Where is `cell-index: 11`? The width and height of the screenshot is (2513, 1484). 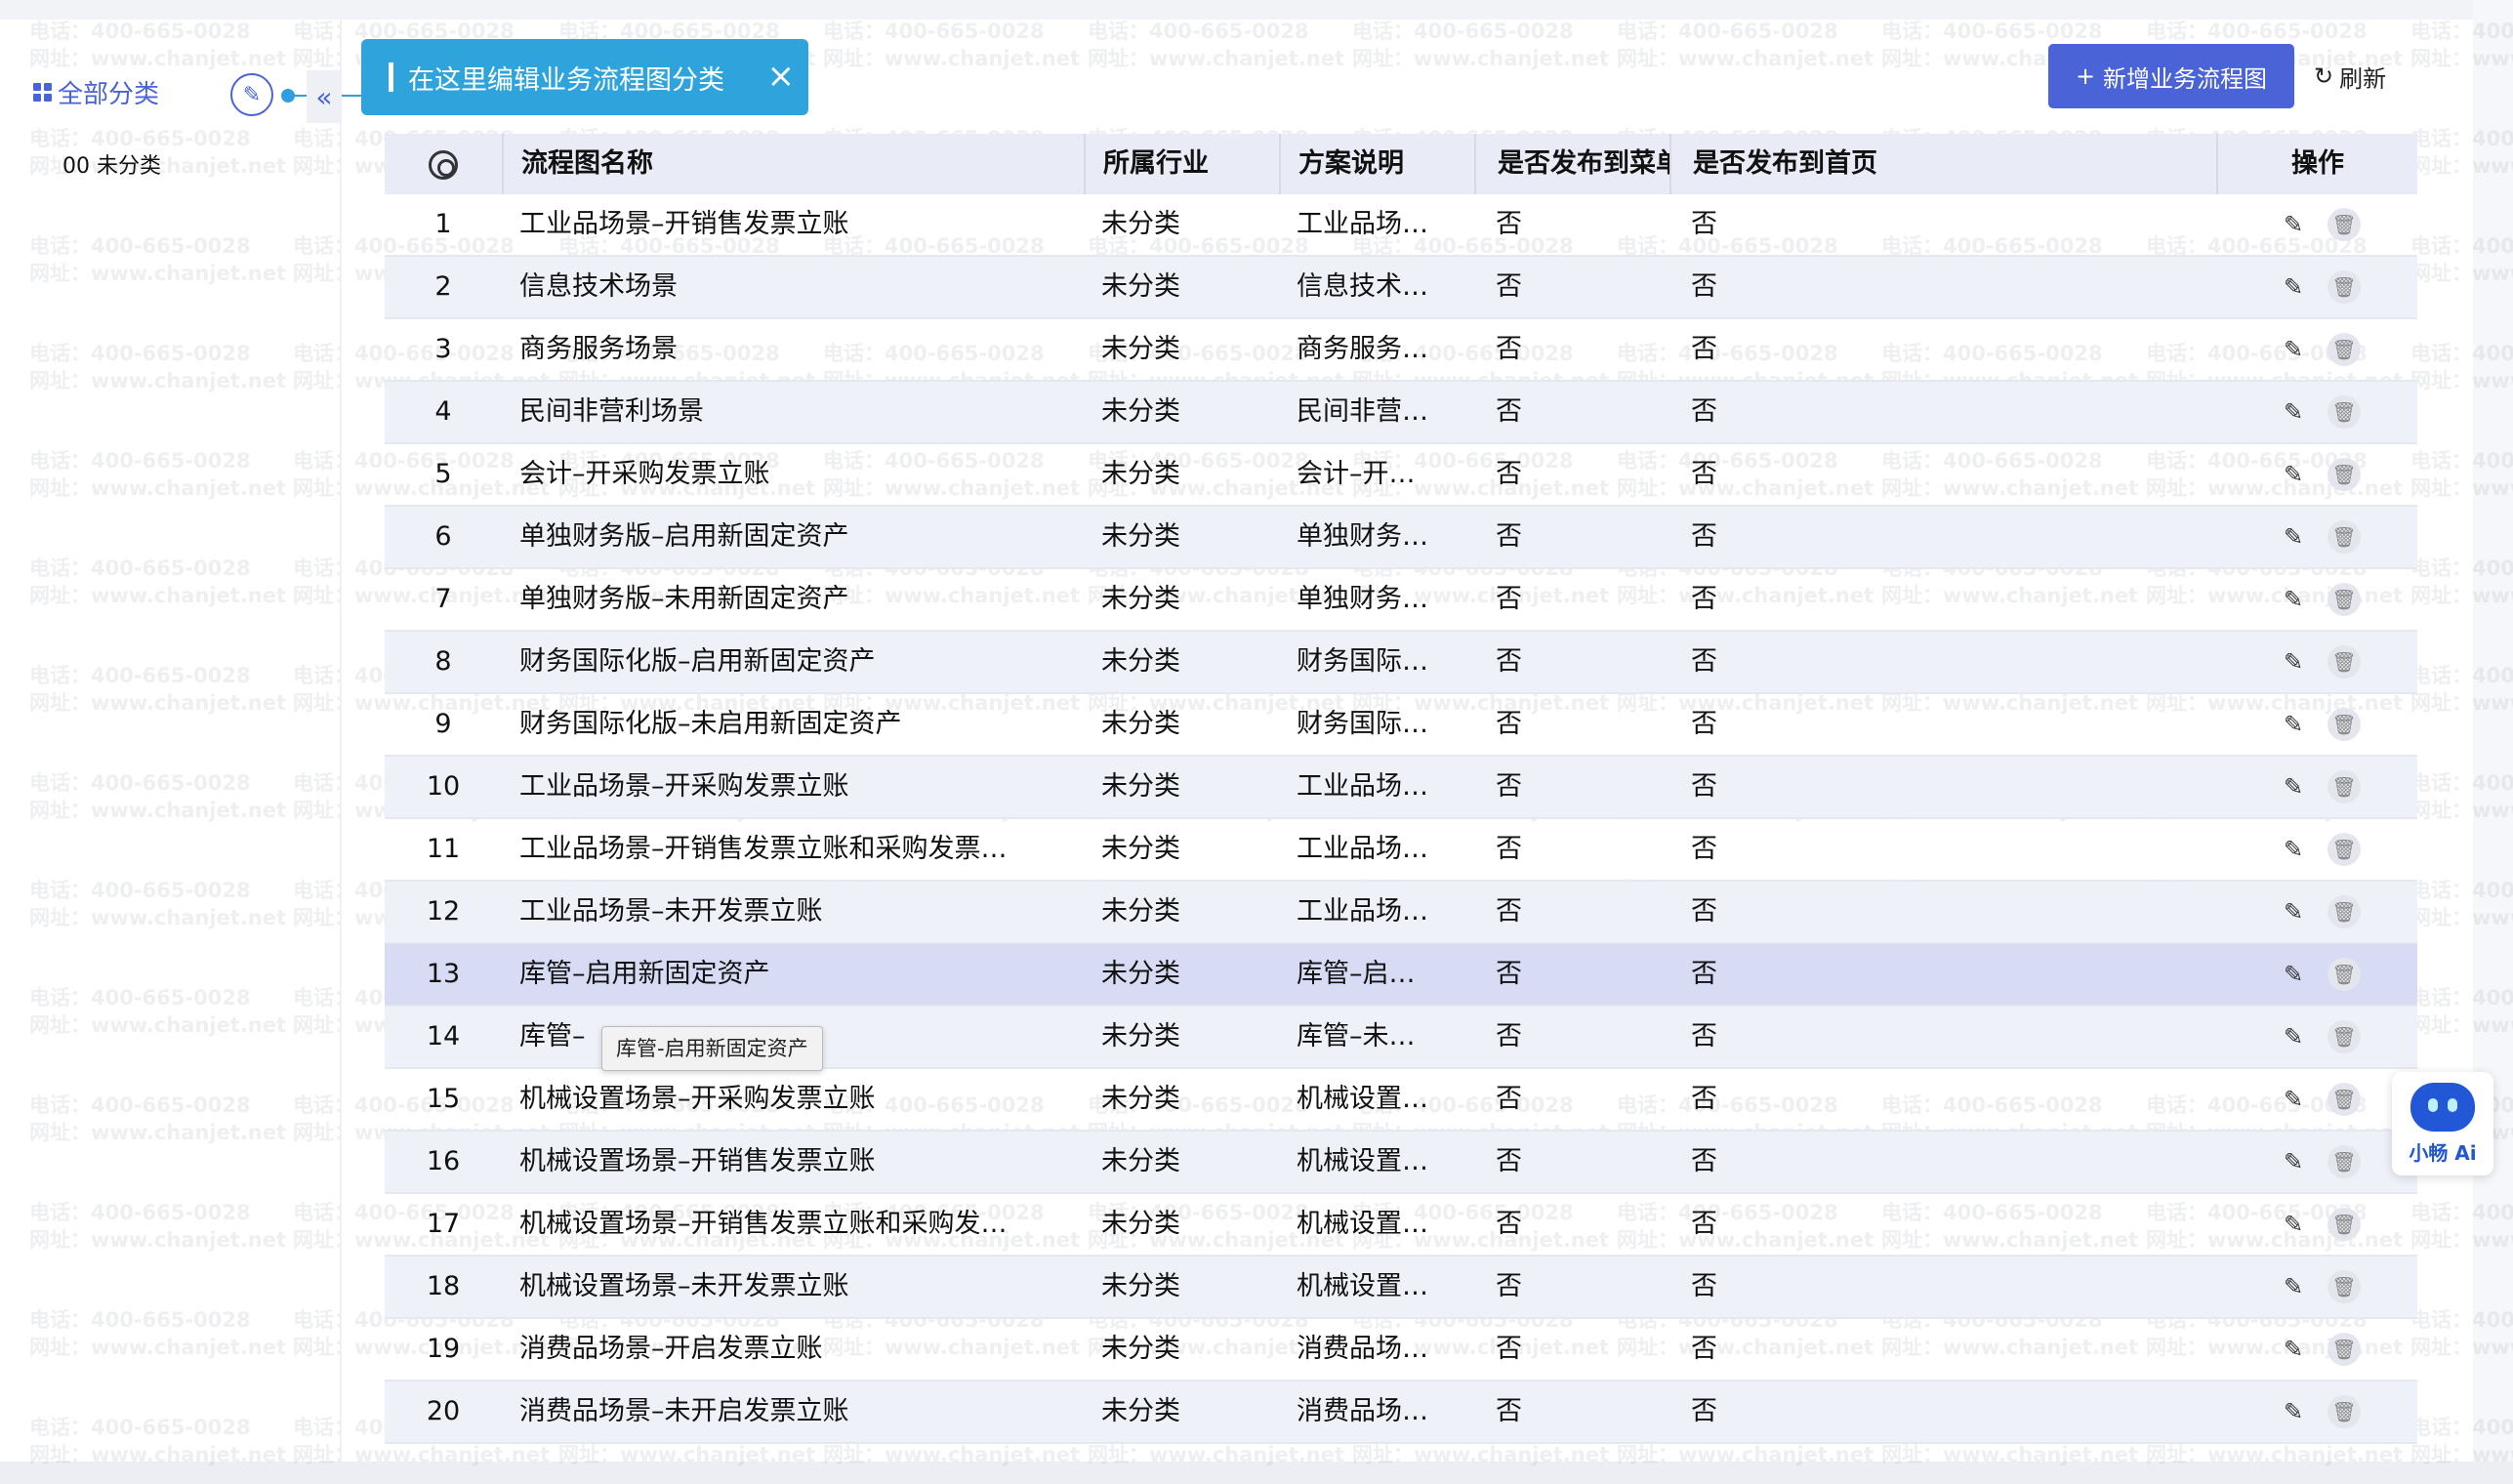
cell-index: 11 is located at coordinates (444, 849).